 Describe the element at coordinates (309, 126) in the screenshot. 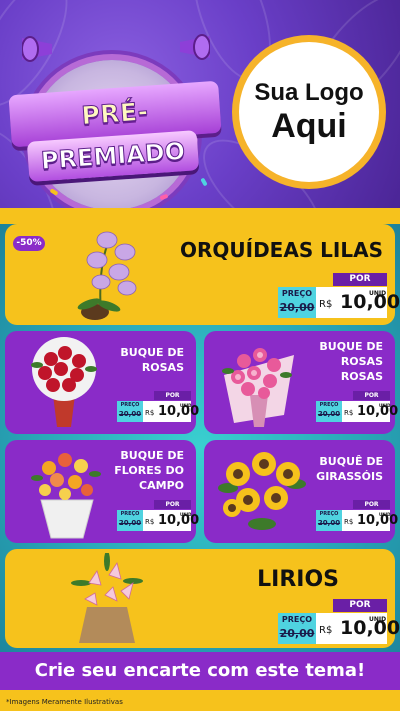

I see `logo-placeholder-line2: Aqui` at that location.